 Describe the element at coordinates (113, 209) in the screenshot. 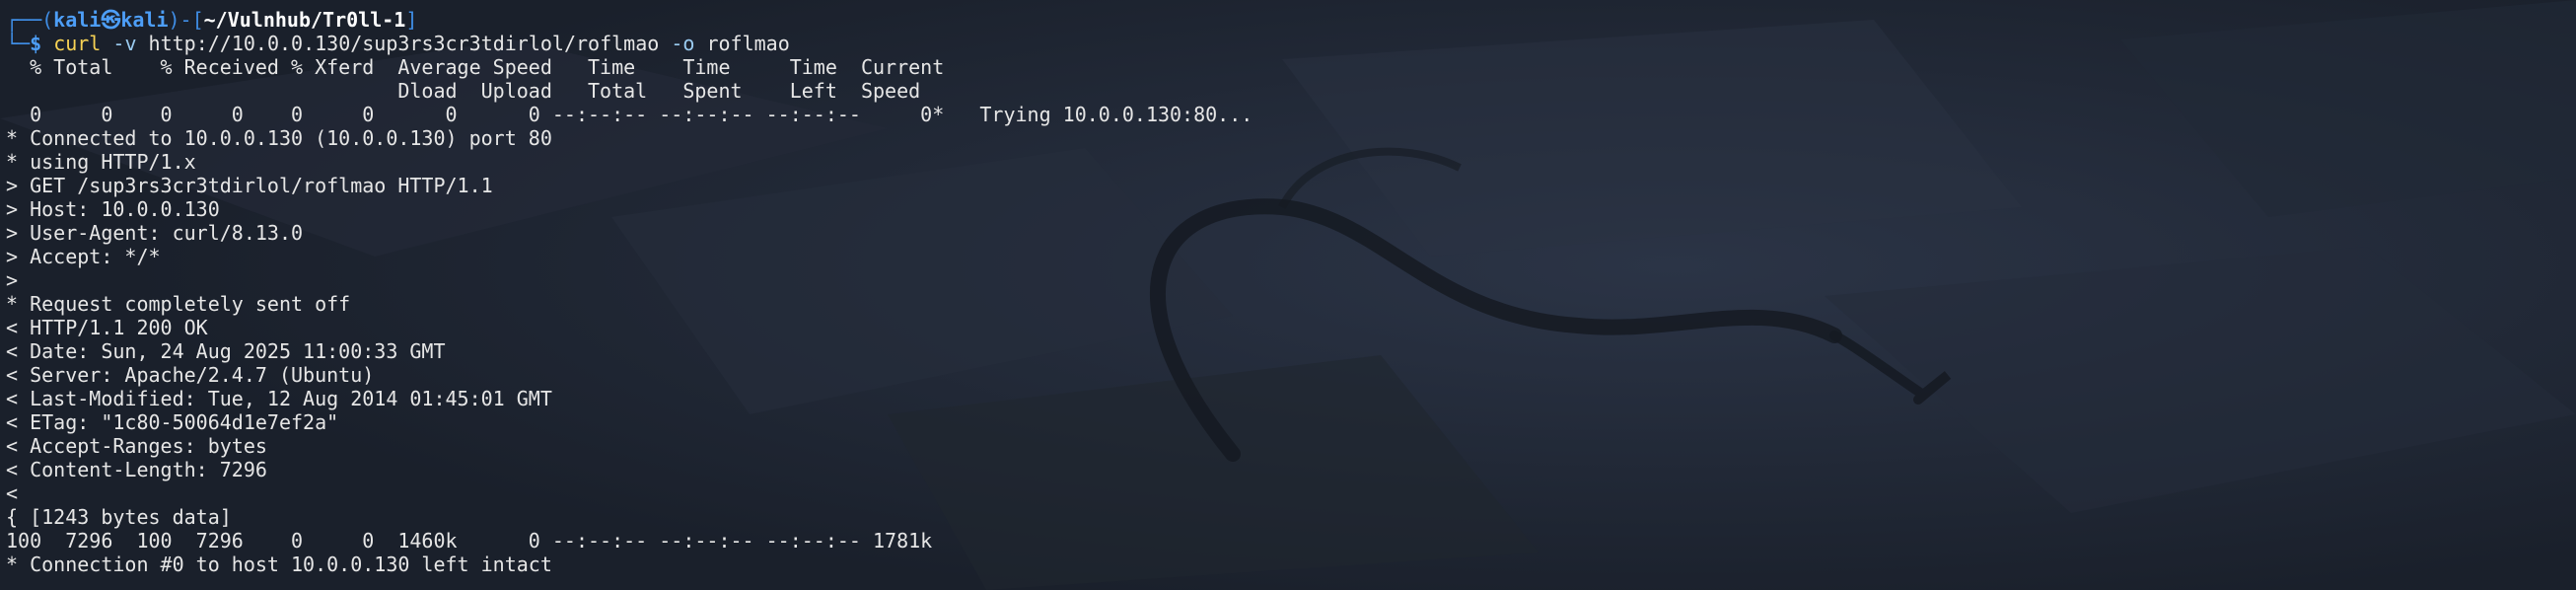

I see `output-line: > Host: 10.0.0.130` at that location.